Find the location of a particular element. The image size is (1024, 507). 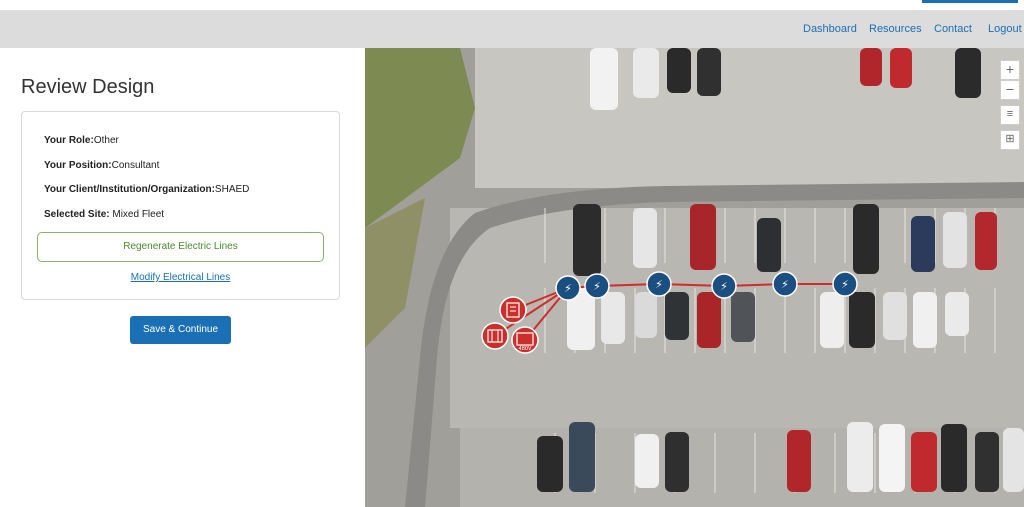

charger-4: ⚡ is located at coordinates (724, 286).